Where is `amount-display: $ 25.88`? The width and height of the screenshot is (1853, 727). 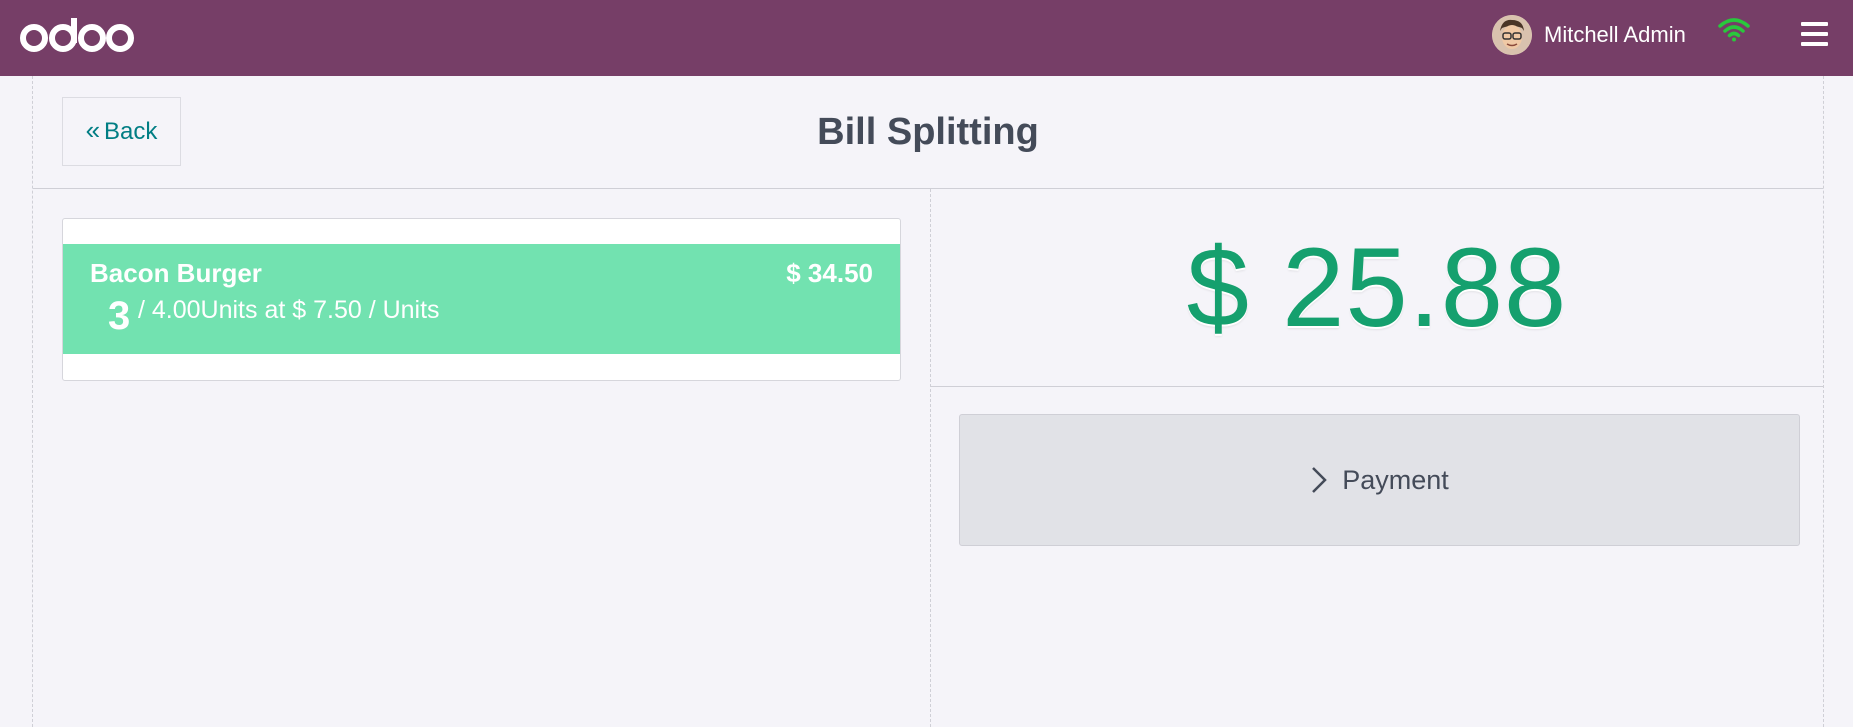 amount-display: $ 25.88 is located at coordinates (1377, 288).